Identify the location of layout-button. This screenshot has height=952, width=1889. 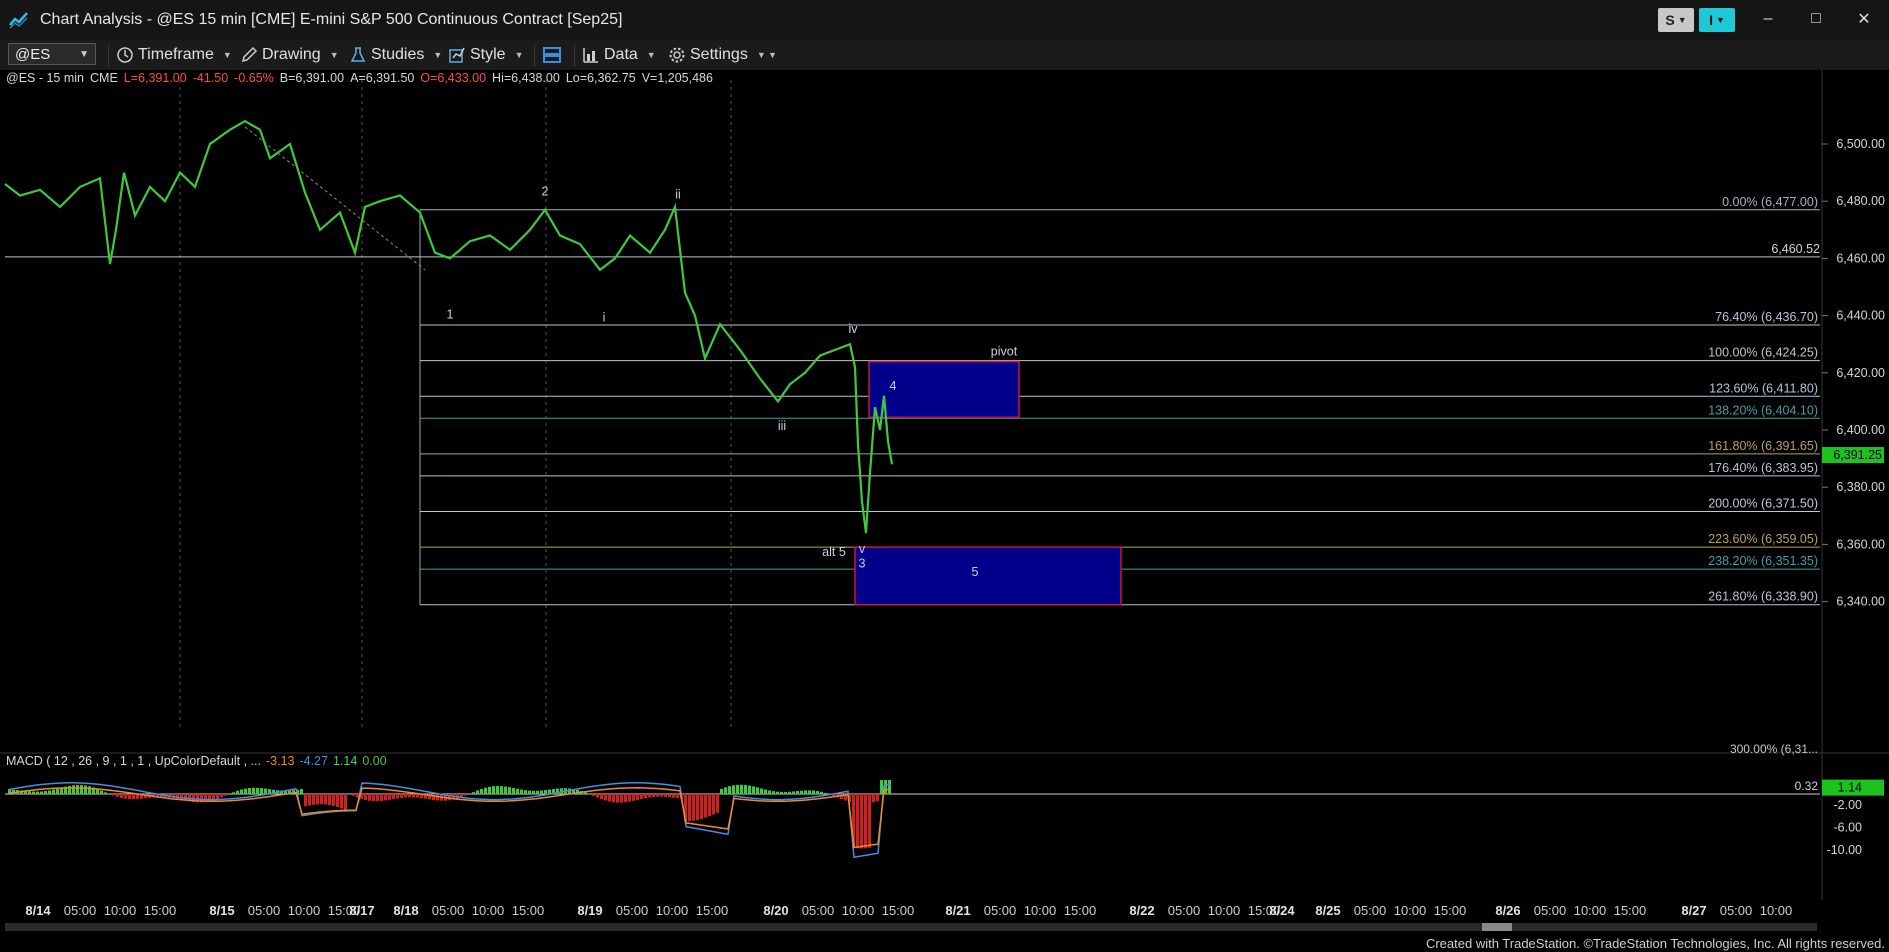
(554, 55).